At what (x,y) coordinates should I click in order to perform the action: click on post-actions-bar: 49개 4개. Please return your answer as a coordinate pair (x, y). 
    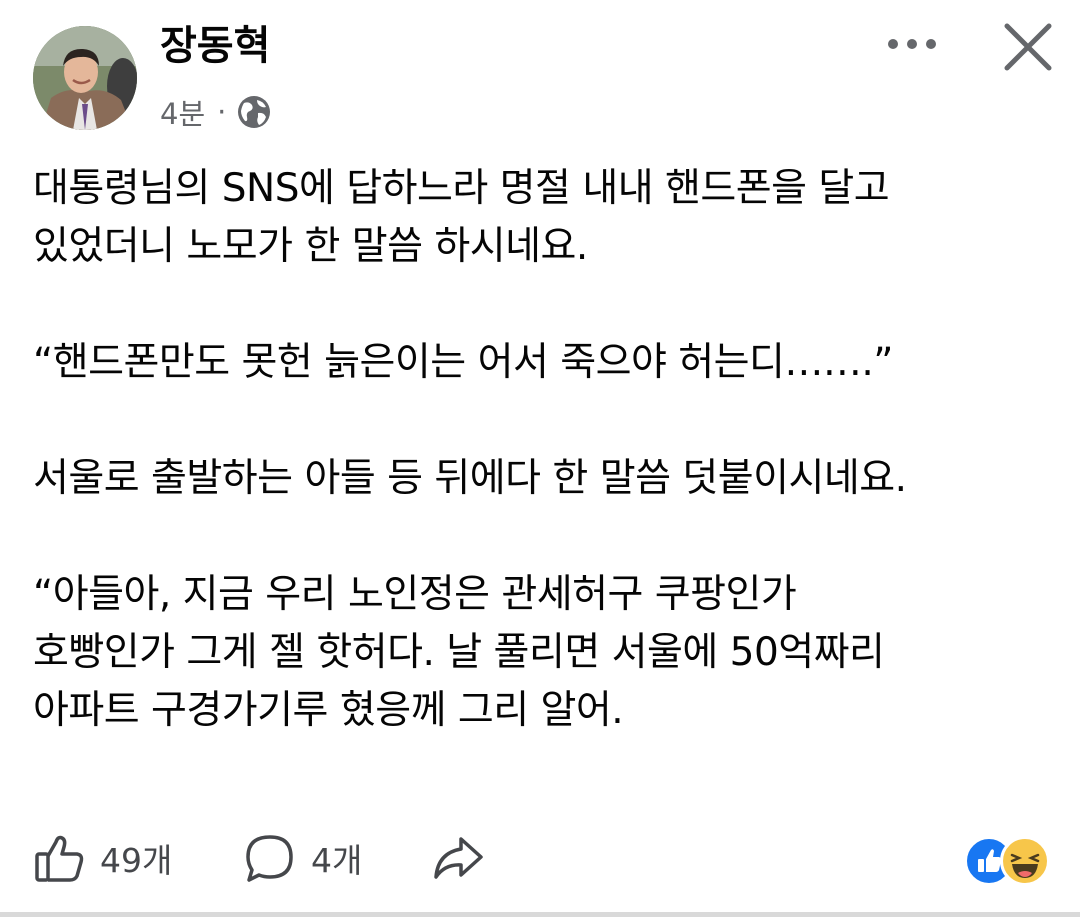
    Looking at the image, I should click on (540, 858).